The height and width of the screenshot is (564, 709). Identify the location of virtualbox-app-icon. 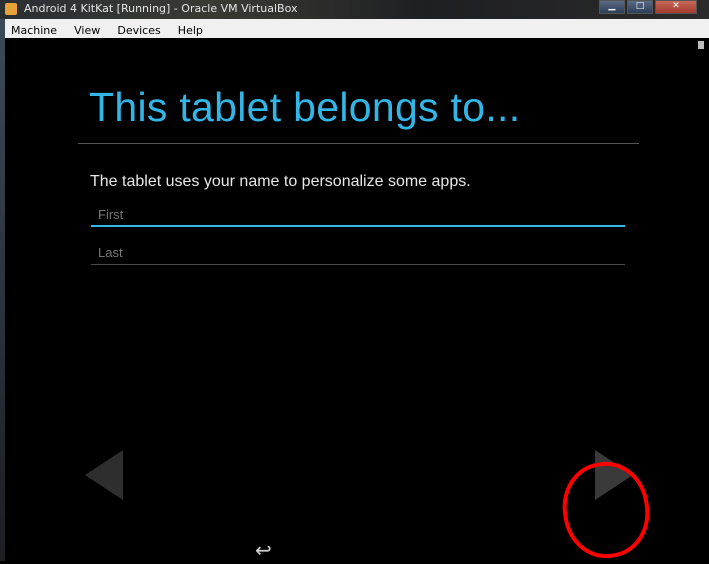
(11, 9).